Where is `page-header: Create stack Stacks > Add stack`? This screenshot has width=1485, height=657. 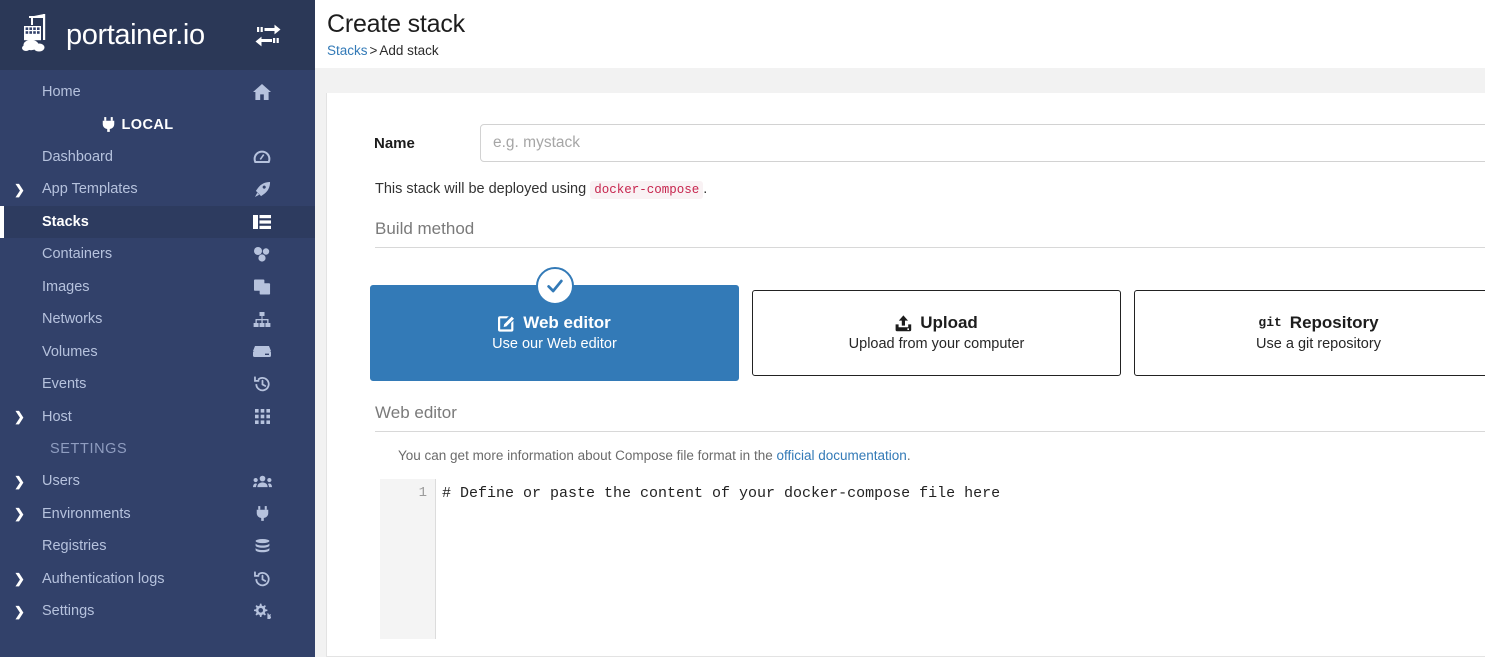 page-header: Create stack Stacks > Add stack is located at coordinates (900, 34).